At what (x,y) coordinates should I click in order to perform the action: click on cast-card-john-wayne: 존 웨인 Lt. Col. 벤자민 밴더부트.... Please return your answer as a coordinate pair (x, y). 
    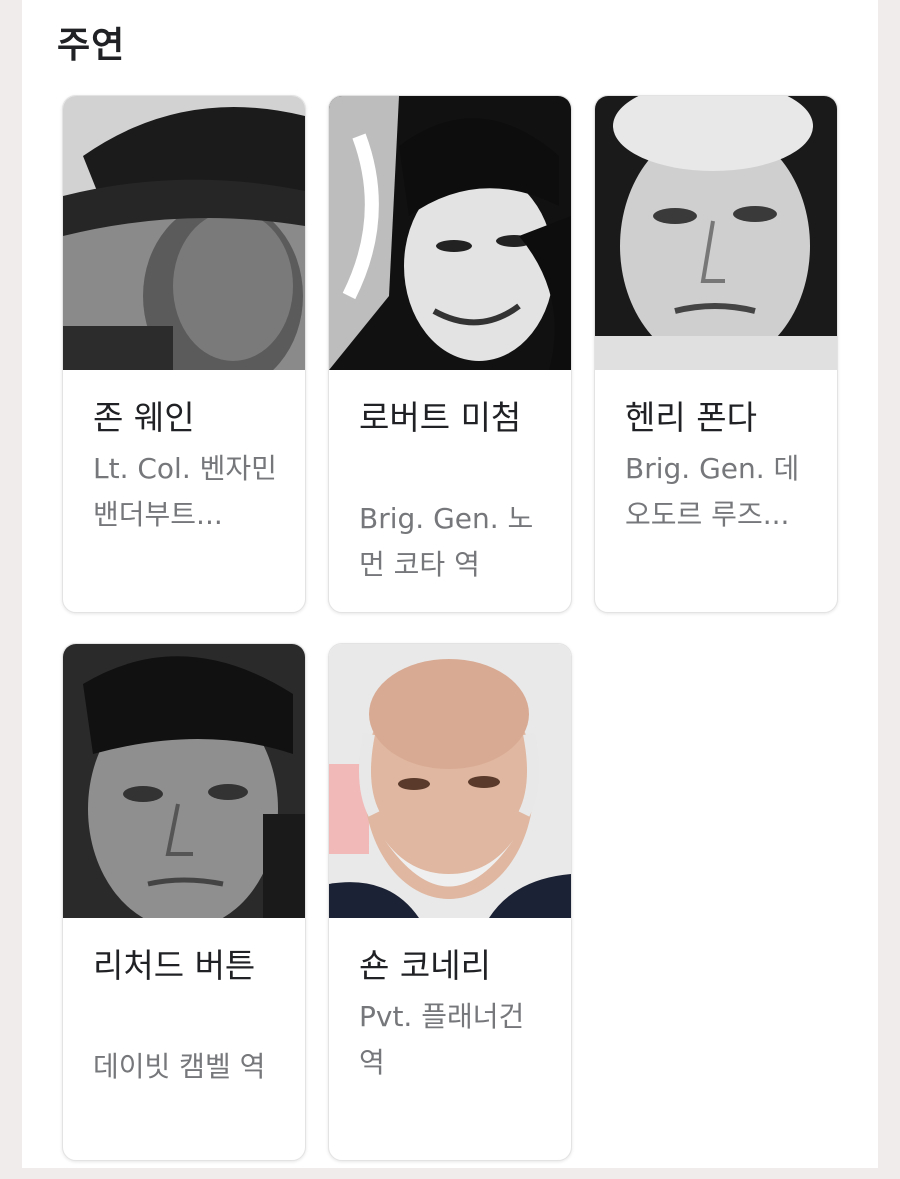
    Looking at the image, I should click on (184, 354).